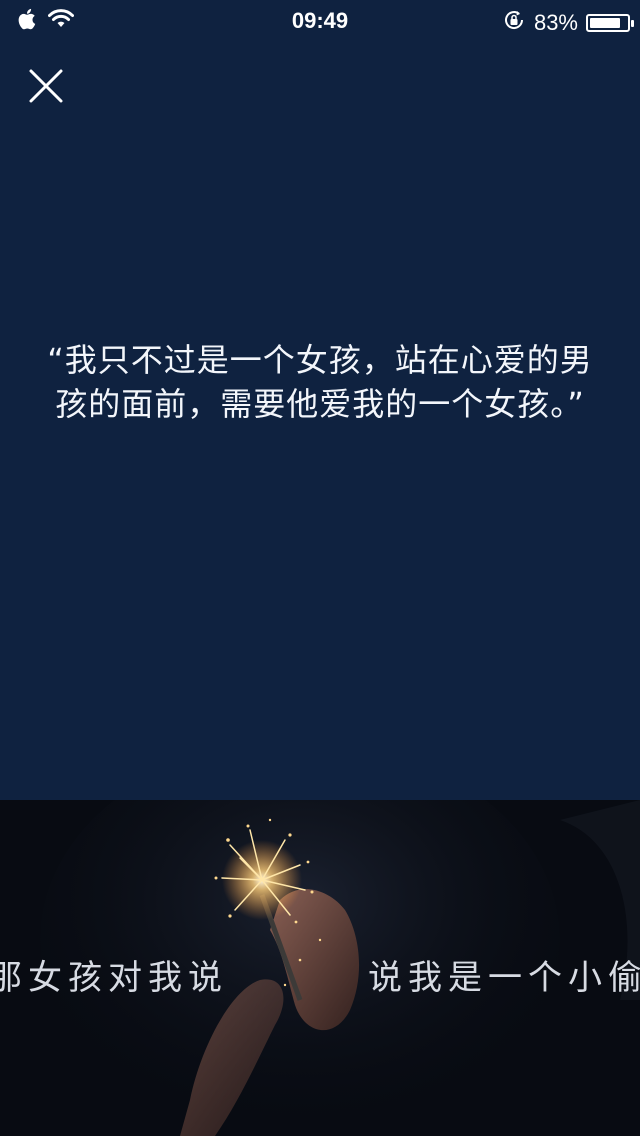 This screenshot has height=1136, width=640. Describe the element at coordinates (555, 22) in the screenshot. I see `battery-percent: 83%` at that location.